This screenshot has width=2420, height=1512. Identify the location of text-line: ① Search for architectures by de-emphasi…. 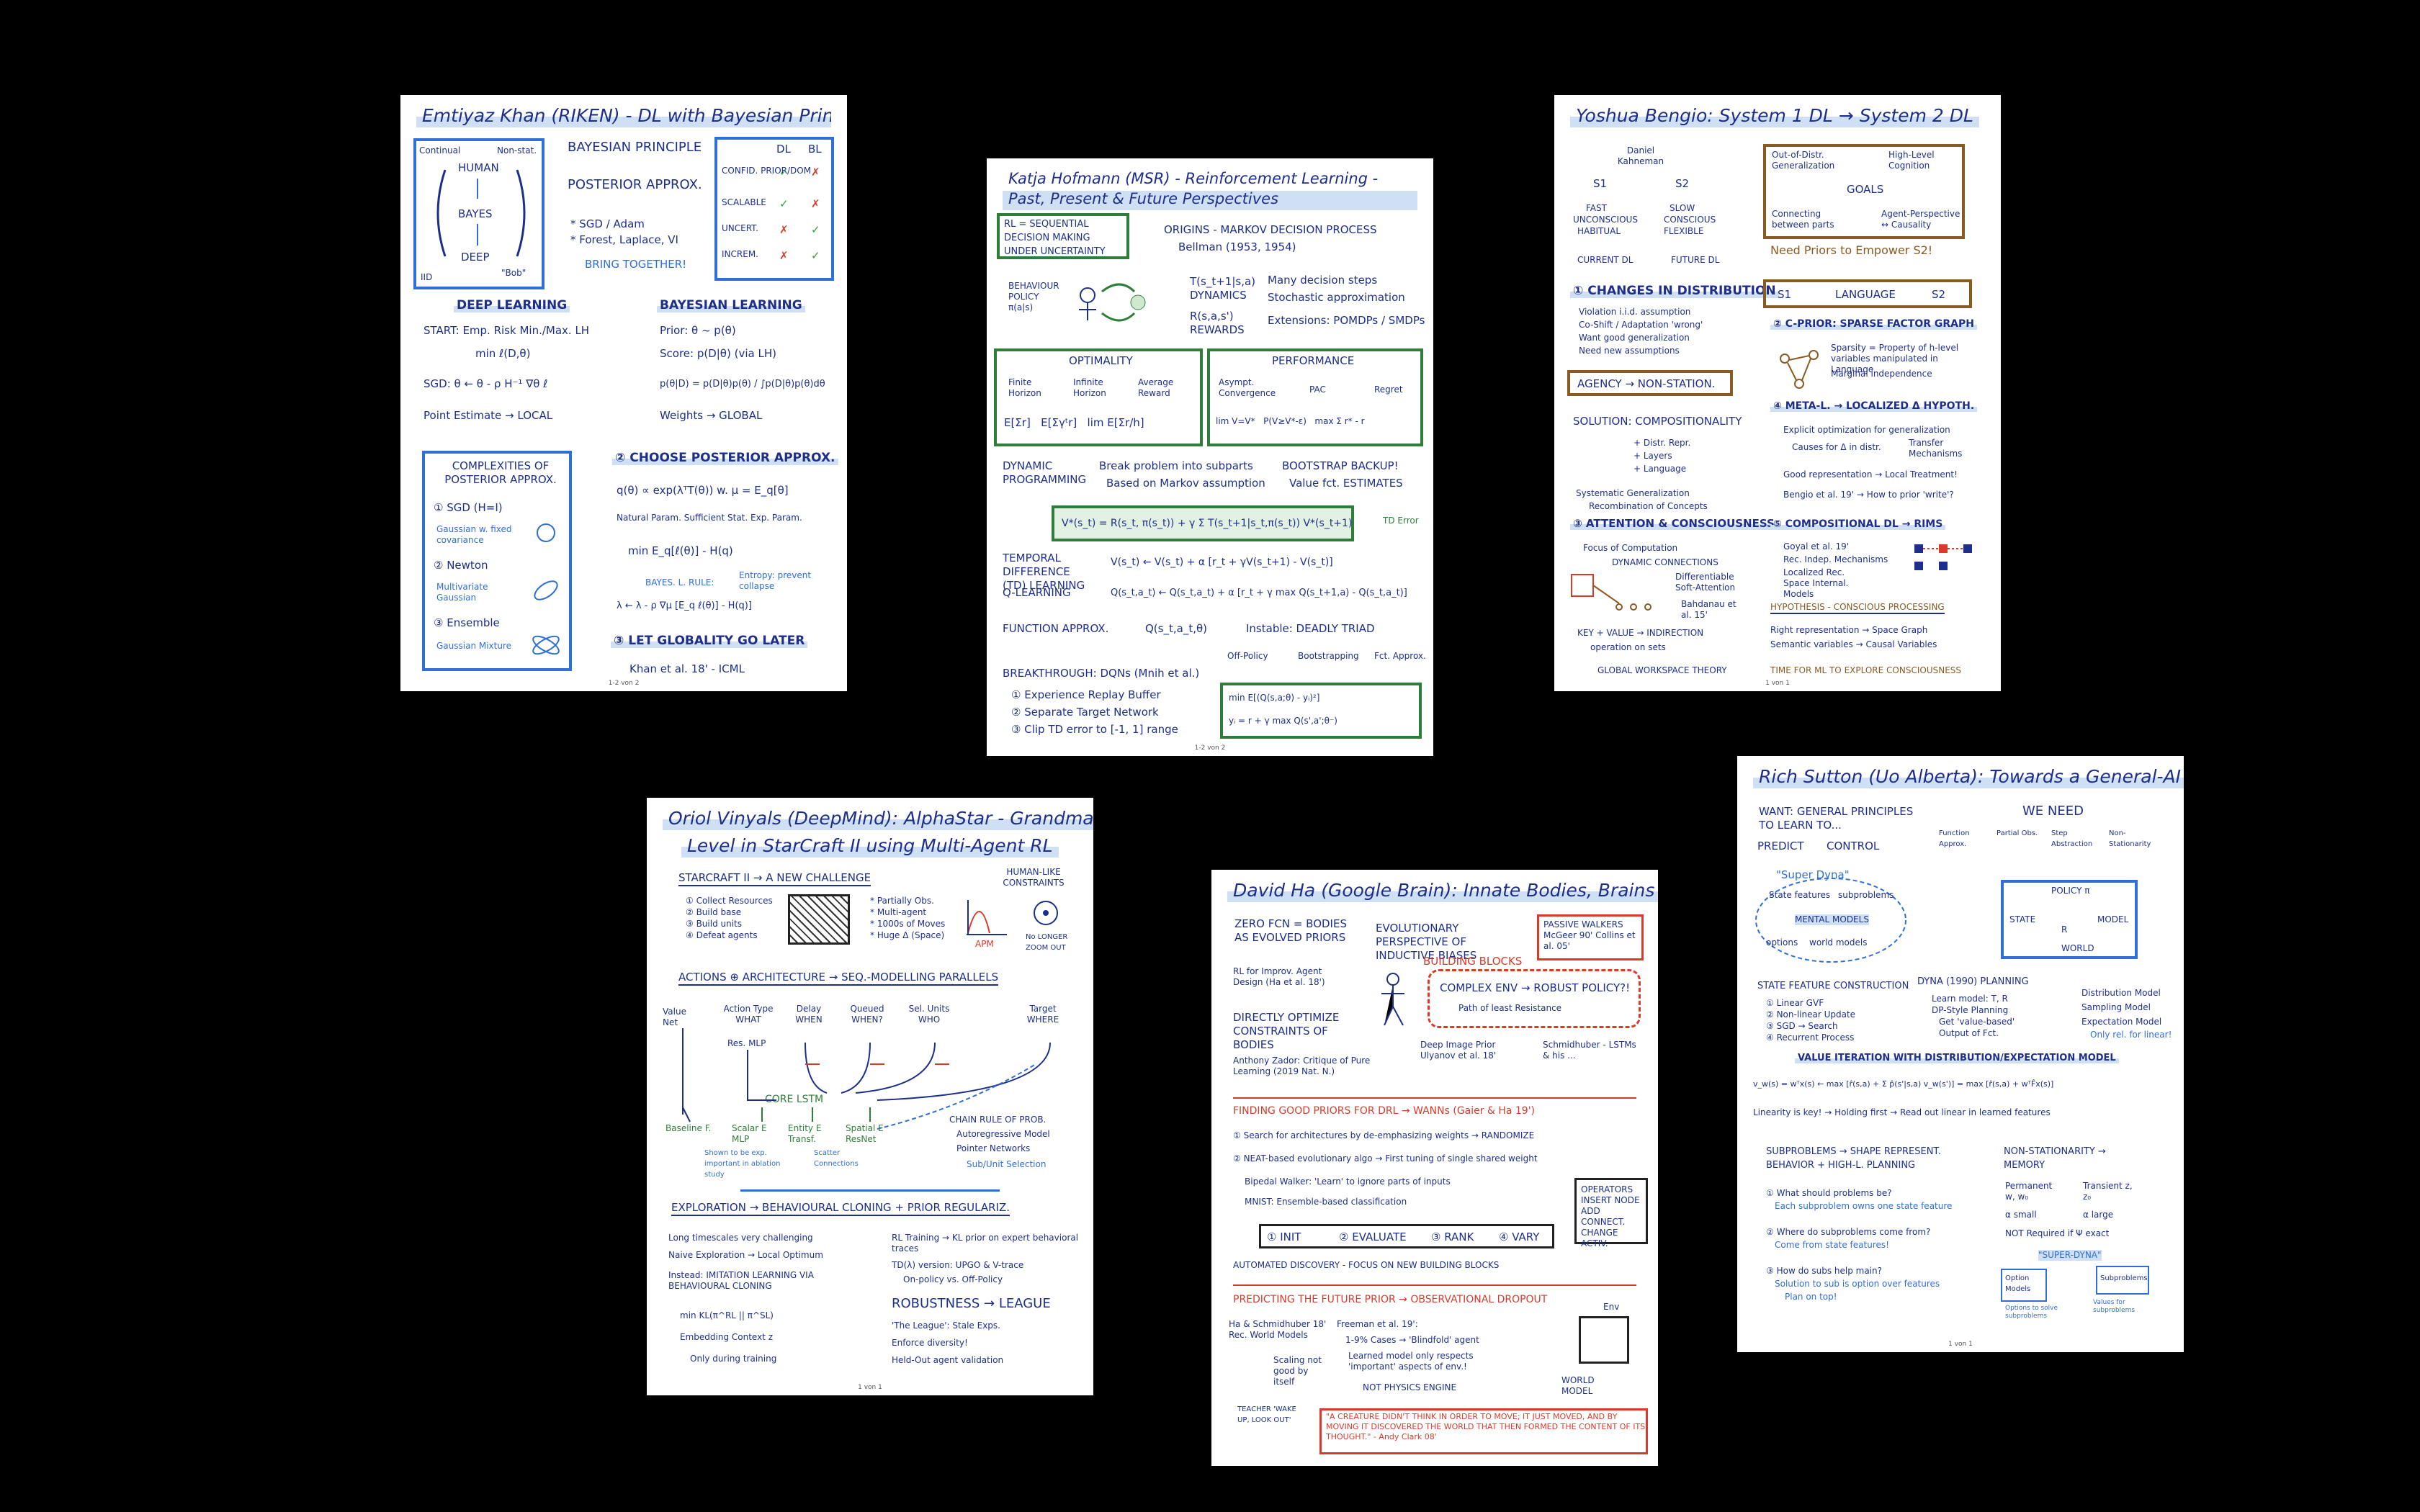
(1384, 1135).